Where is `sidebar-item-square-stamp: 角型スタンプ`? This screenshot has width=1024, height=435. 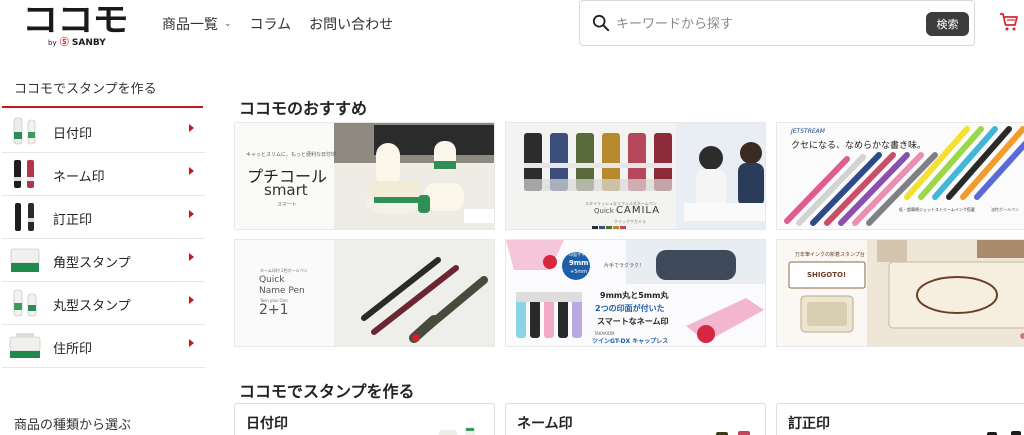
sidebar-item-square-stamp: 角型スタンプ is located at coordinates (103, 260).